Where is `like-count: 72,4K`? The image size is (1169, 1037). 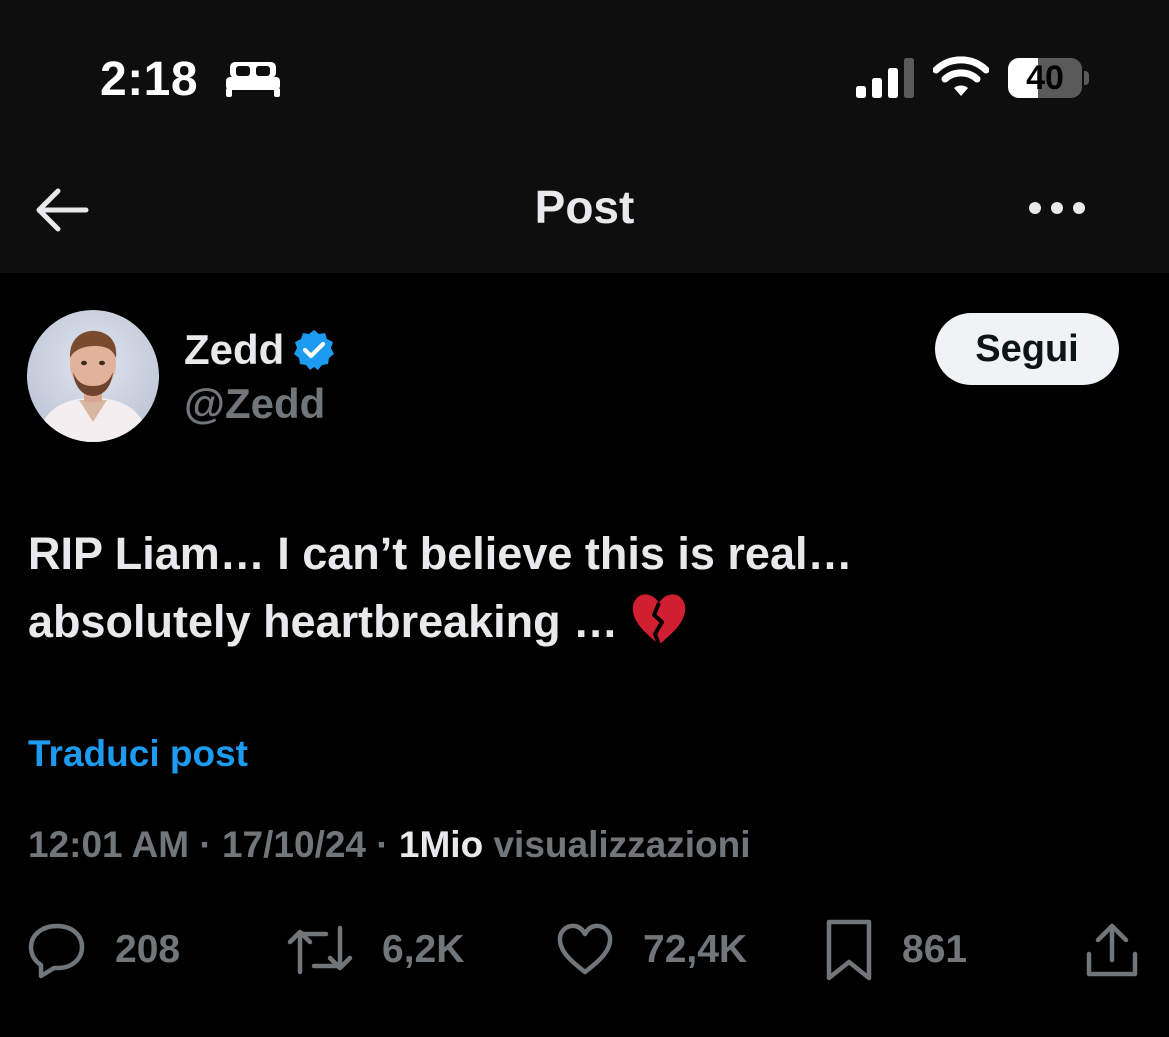 like-count: 72,4K is located at coordinates (695, 949).